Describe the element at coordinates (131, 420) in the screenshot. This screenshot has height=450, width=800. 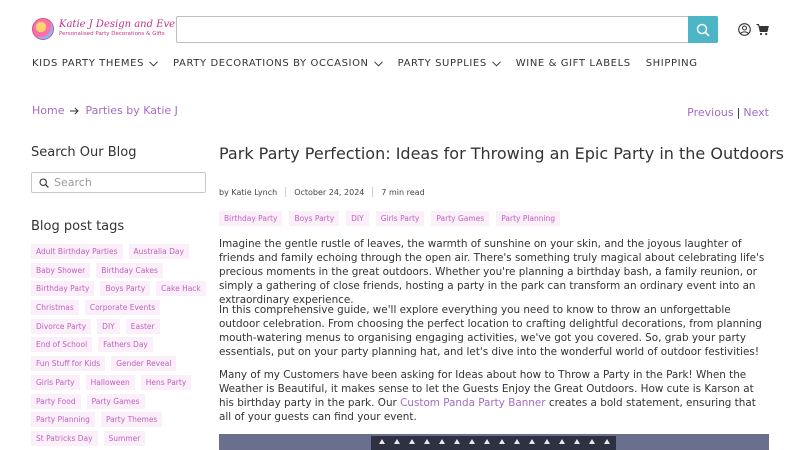
I see `blog-tag-link: Party Themes` at that location.